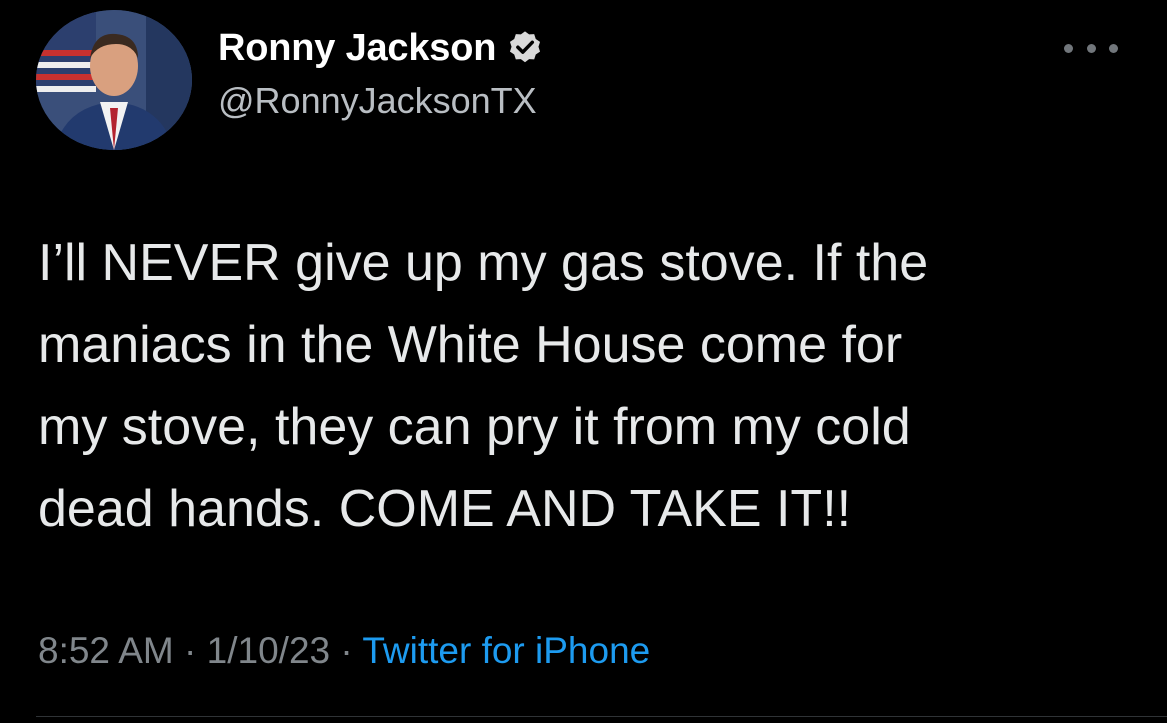 The width and height of the screenshot is (1167, 723). Describe the element at coordinates (106, 650) in the screenshot. I see `tweet-time: 8:52 AM` at that location.